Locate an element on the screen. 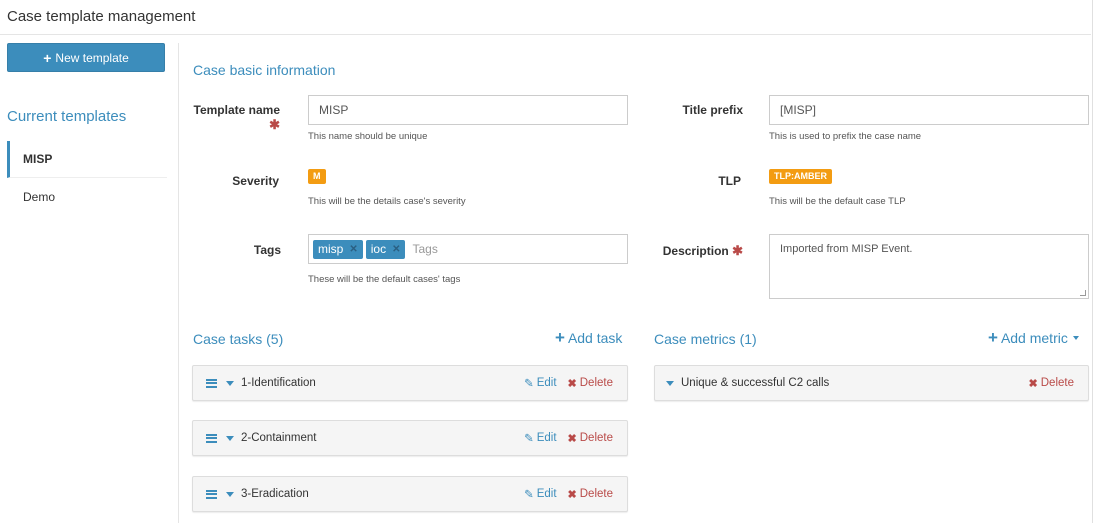 The width and height of the screenshot is (1100, 523). tag-ioc: ioc ✕ is located at coordinates (385, 249).